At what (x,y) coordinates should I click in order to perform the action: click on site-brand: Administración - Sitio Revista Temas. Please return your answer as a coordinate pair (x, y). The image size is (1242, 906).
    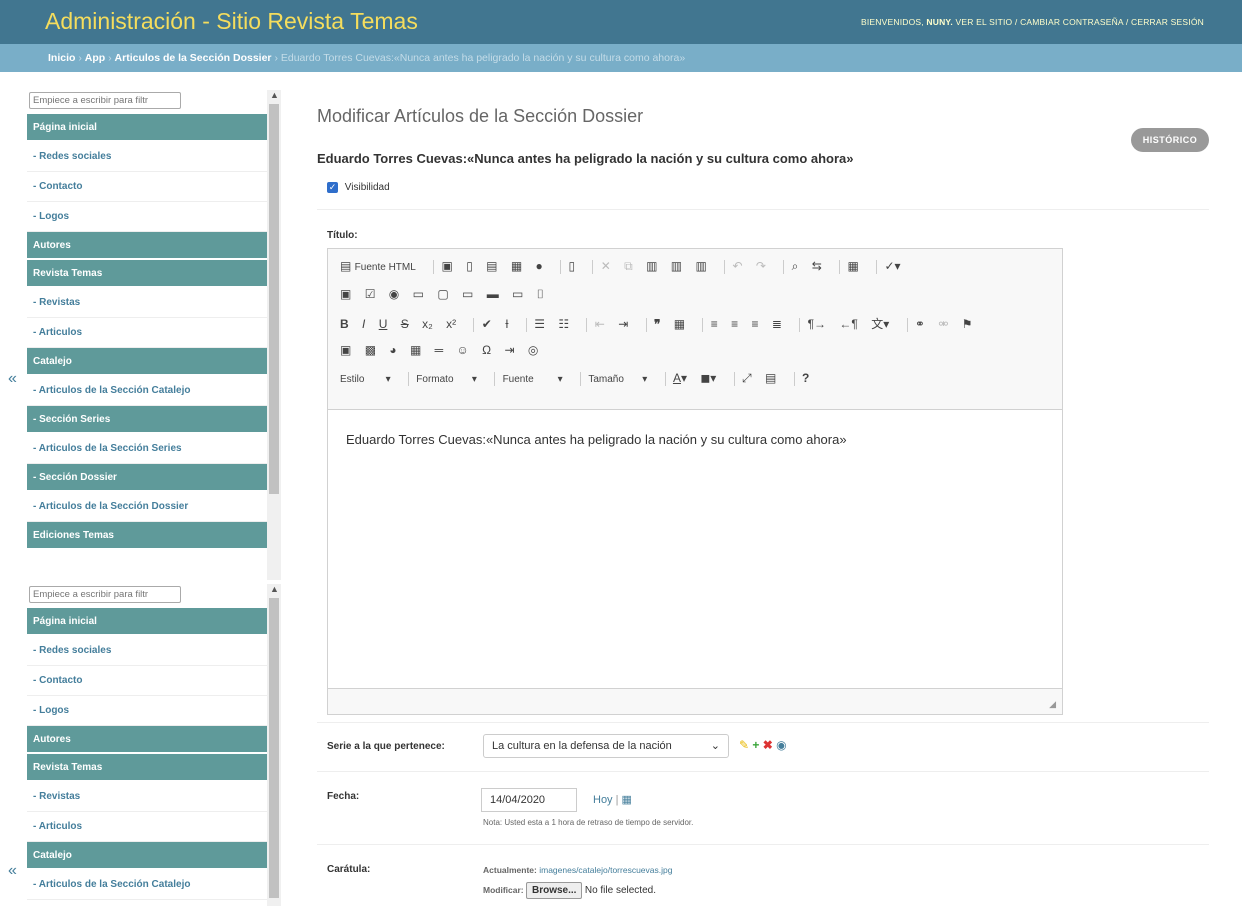
    Looking at the image, I should click on (231, 21).